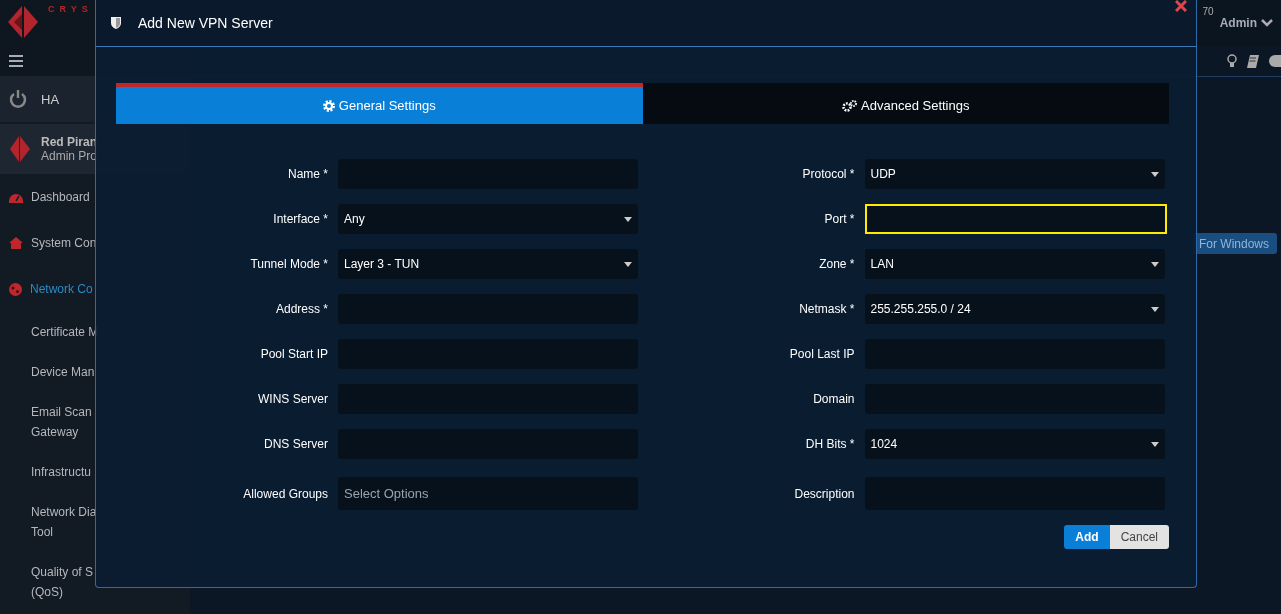  Describe the element at coordinates (300, 219) in the screenshot. I see `field-label: Interface *` at that location.